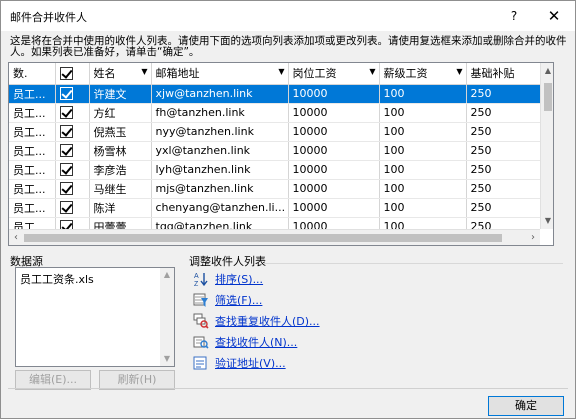 The height and width of the screenshot is (419, 576). What do you see at coordinates (220, 113) in the screenshot?
I see `cell-email: fh@tanzhen.link` at bounding box center [220, 113].